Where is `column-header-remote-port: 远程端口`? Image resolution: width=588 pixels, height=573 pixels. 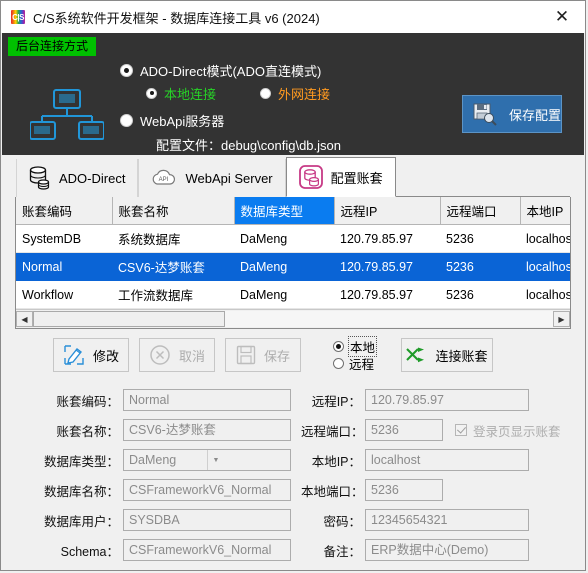
column-header-remote-port: 远程端口 is located at coordinates (480, 211).